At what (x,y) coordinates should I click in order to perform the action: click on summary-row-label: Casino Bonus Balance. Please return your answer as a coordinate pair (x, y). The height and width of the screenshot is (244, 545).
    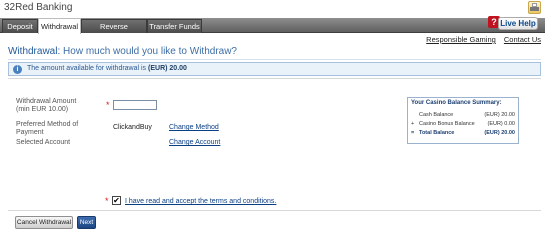
    Looking at the image, I should click on (447, 124).